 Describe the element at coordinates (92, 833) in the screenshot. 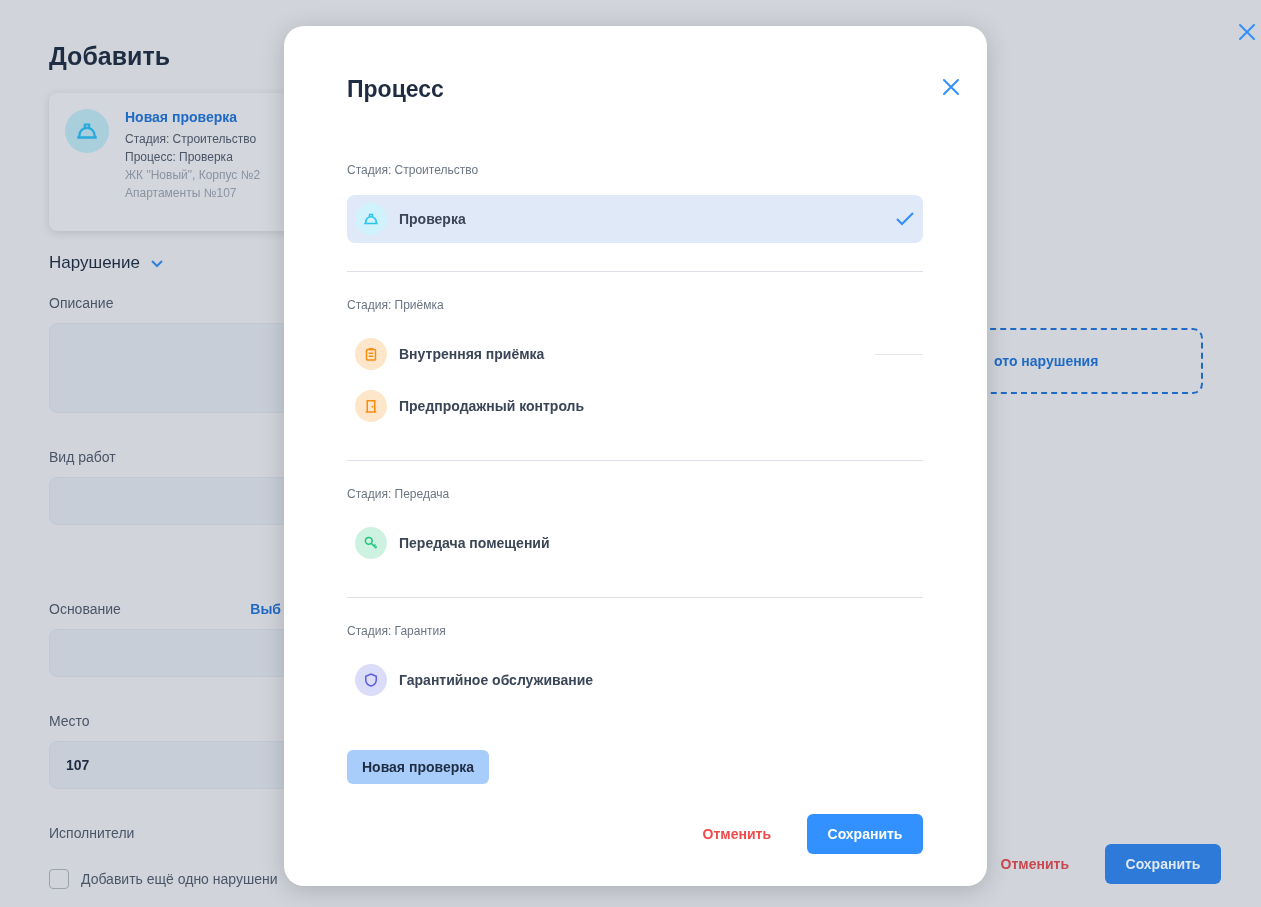

I see `field-label: Исполнители` at that location.